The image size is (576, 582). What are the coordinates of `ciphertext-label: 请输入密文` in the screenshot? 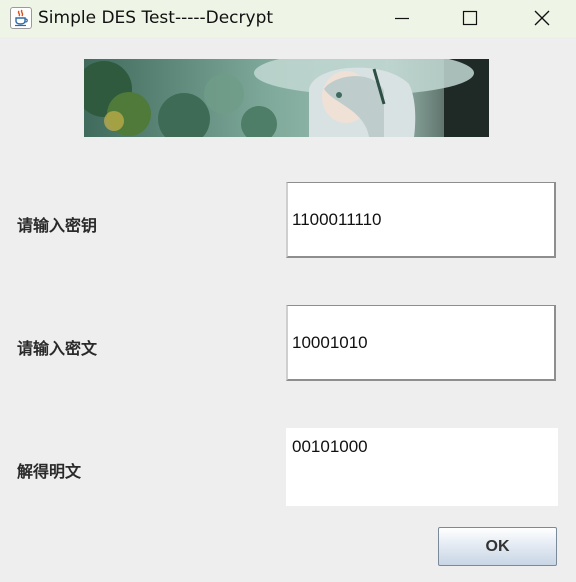 It's located at (57, 348).